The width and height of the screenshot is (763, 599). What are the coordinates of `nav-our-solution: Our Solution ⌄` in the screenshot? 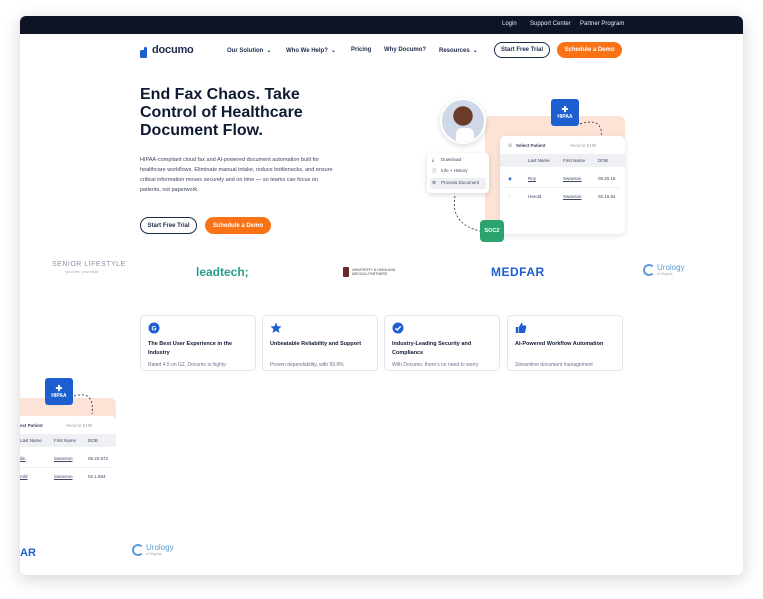 It's located at (249, 50).